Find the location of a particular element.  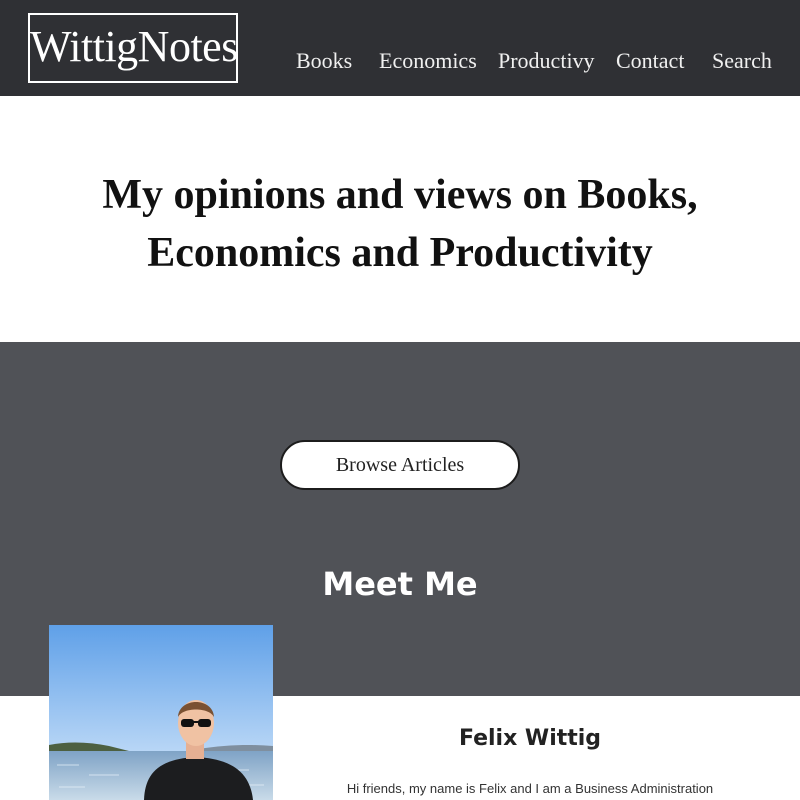

profile-photo is located at coordinates (161, 712).